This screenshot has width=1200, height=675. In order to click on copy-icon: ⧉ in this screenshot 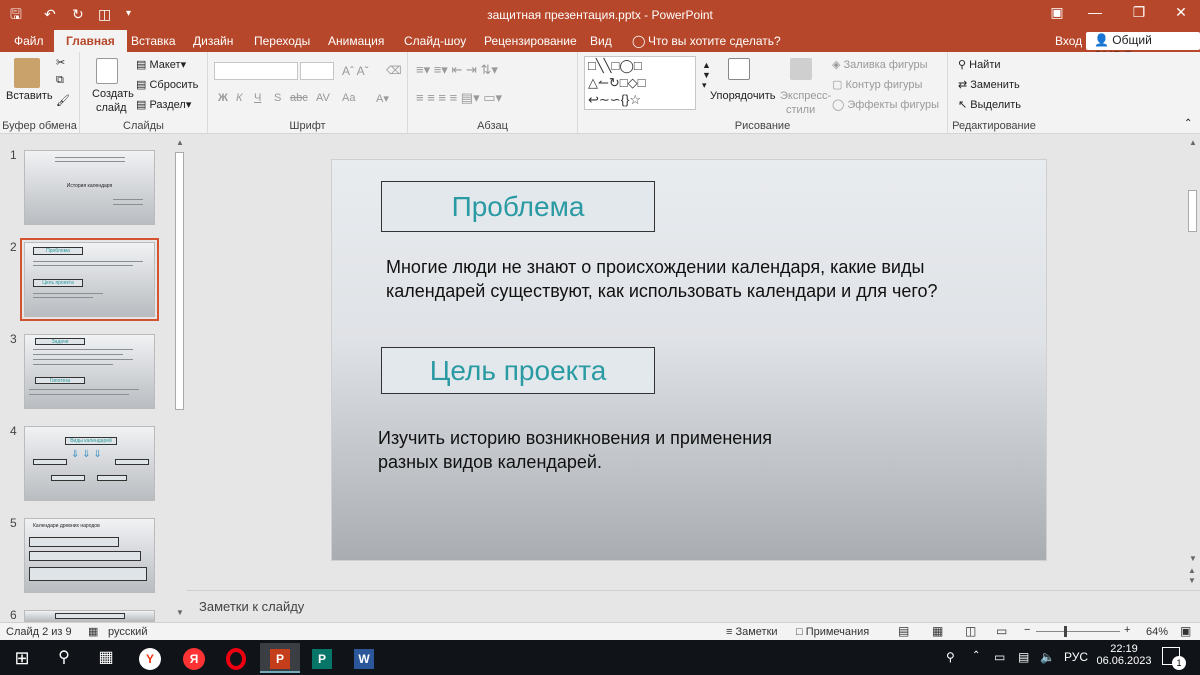, I will do `click(60, 80)`.